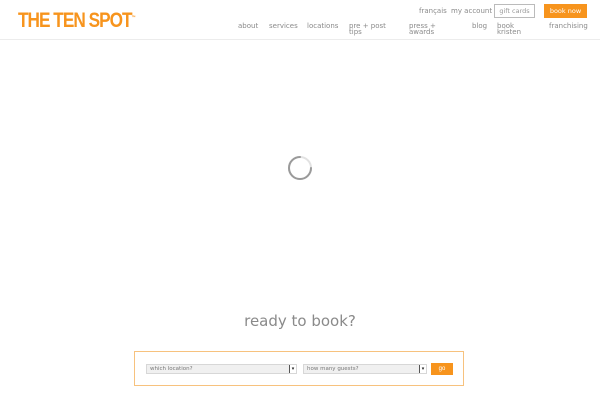 The height and width of the screenshot is (400, 600). I want to click on nav-label: franchising, so click(568, 26).